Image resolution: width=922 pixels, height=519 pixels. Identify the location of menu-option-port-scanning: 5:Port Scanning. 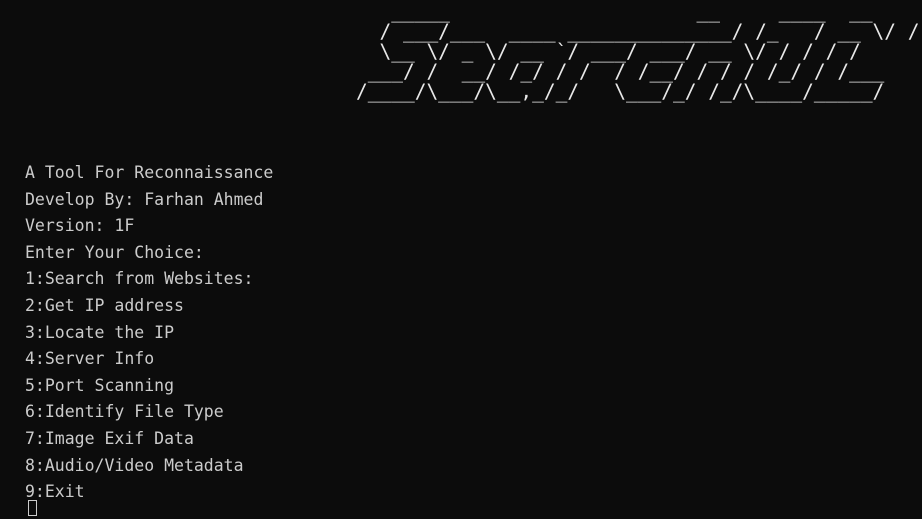
(100, 385).